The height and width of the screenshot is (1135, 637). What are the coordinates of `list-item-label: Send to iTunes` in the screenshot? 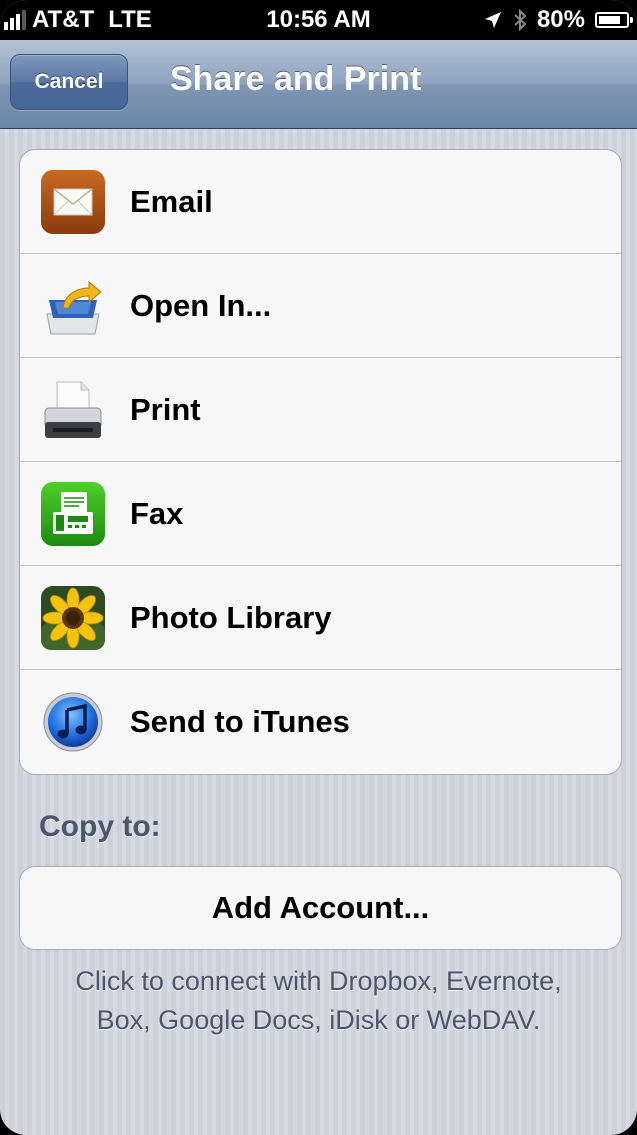 It's located at (240, 721).